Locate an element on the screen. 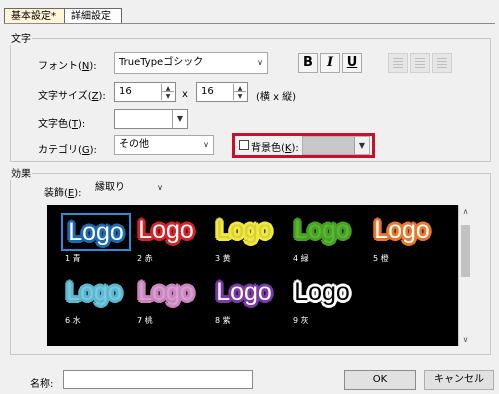  scroll-down-icon: ∨ is located at coordinates (465, 339).